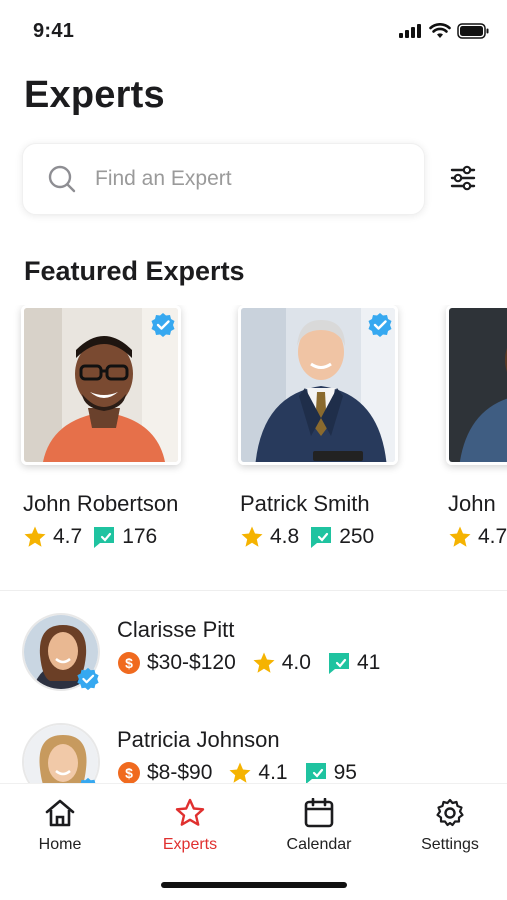 This screenshot has height=900, width=507. I want to click on status-icons, so click(444, 31).